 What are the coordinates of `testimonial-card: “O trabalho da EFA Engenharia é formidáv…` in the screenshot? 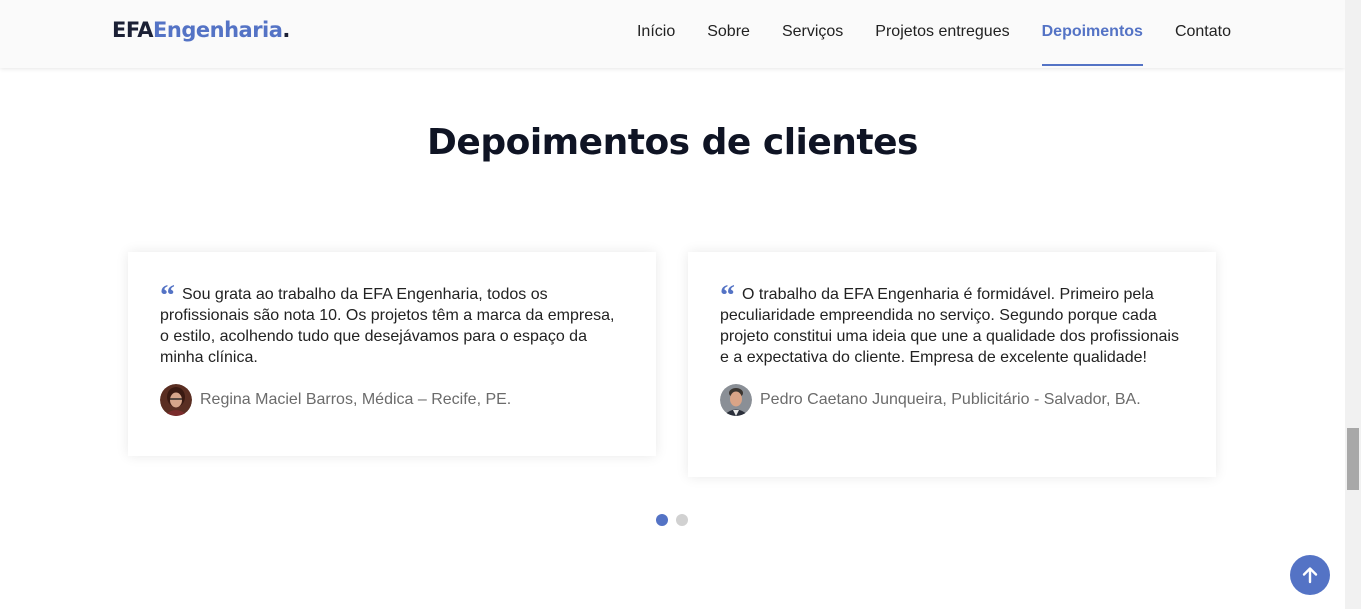 It's located at (952, 364).